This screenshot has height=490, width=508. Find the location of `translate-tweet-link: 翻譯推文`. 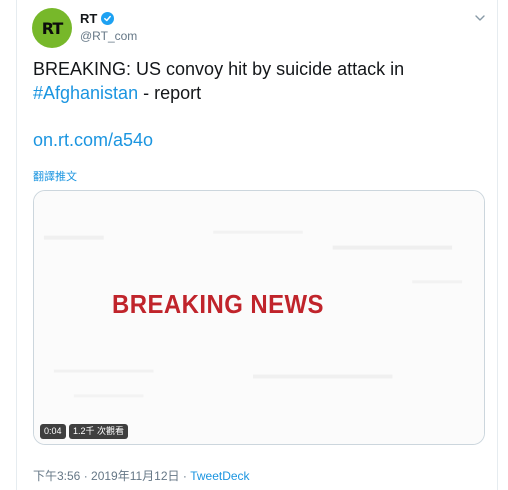

translate-tweet-link: 翻譯推文 is located at coordinates (55, 176).